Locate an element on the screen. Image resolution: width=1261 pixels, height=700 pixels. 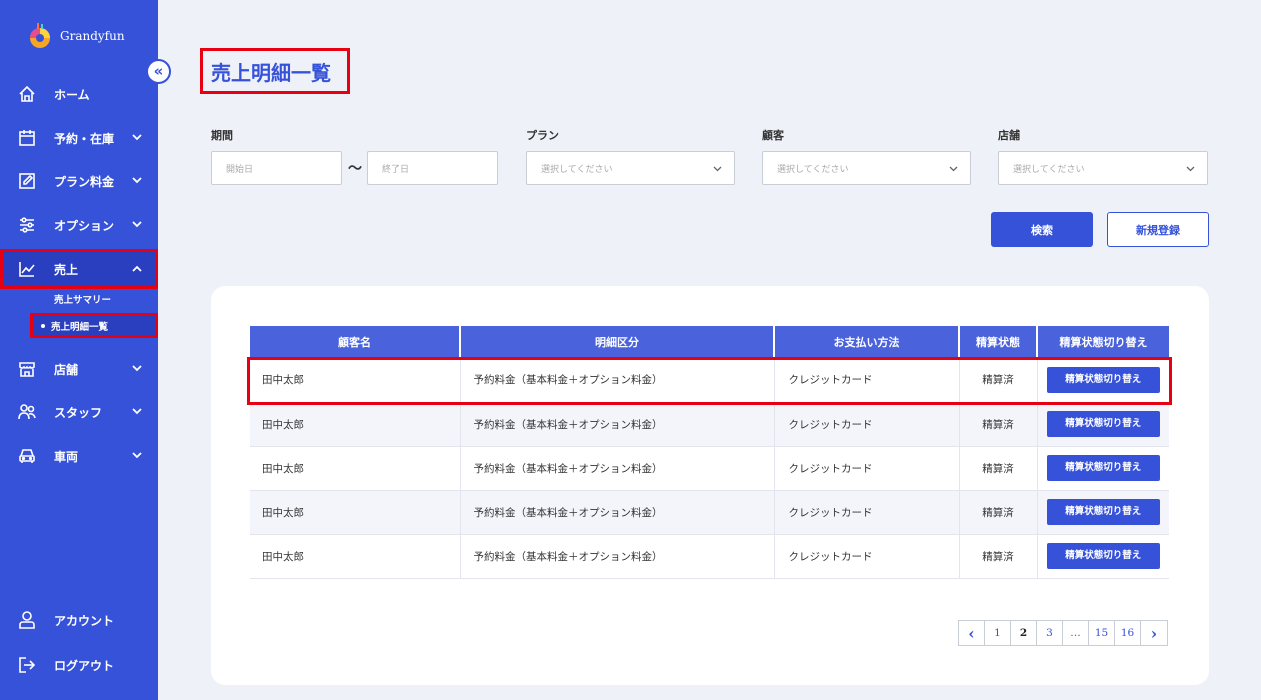
sidebar-item-label: スタッフ is located at coordinates (78, 412).